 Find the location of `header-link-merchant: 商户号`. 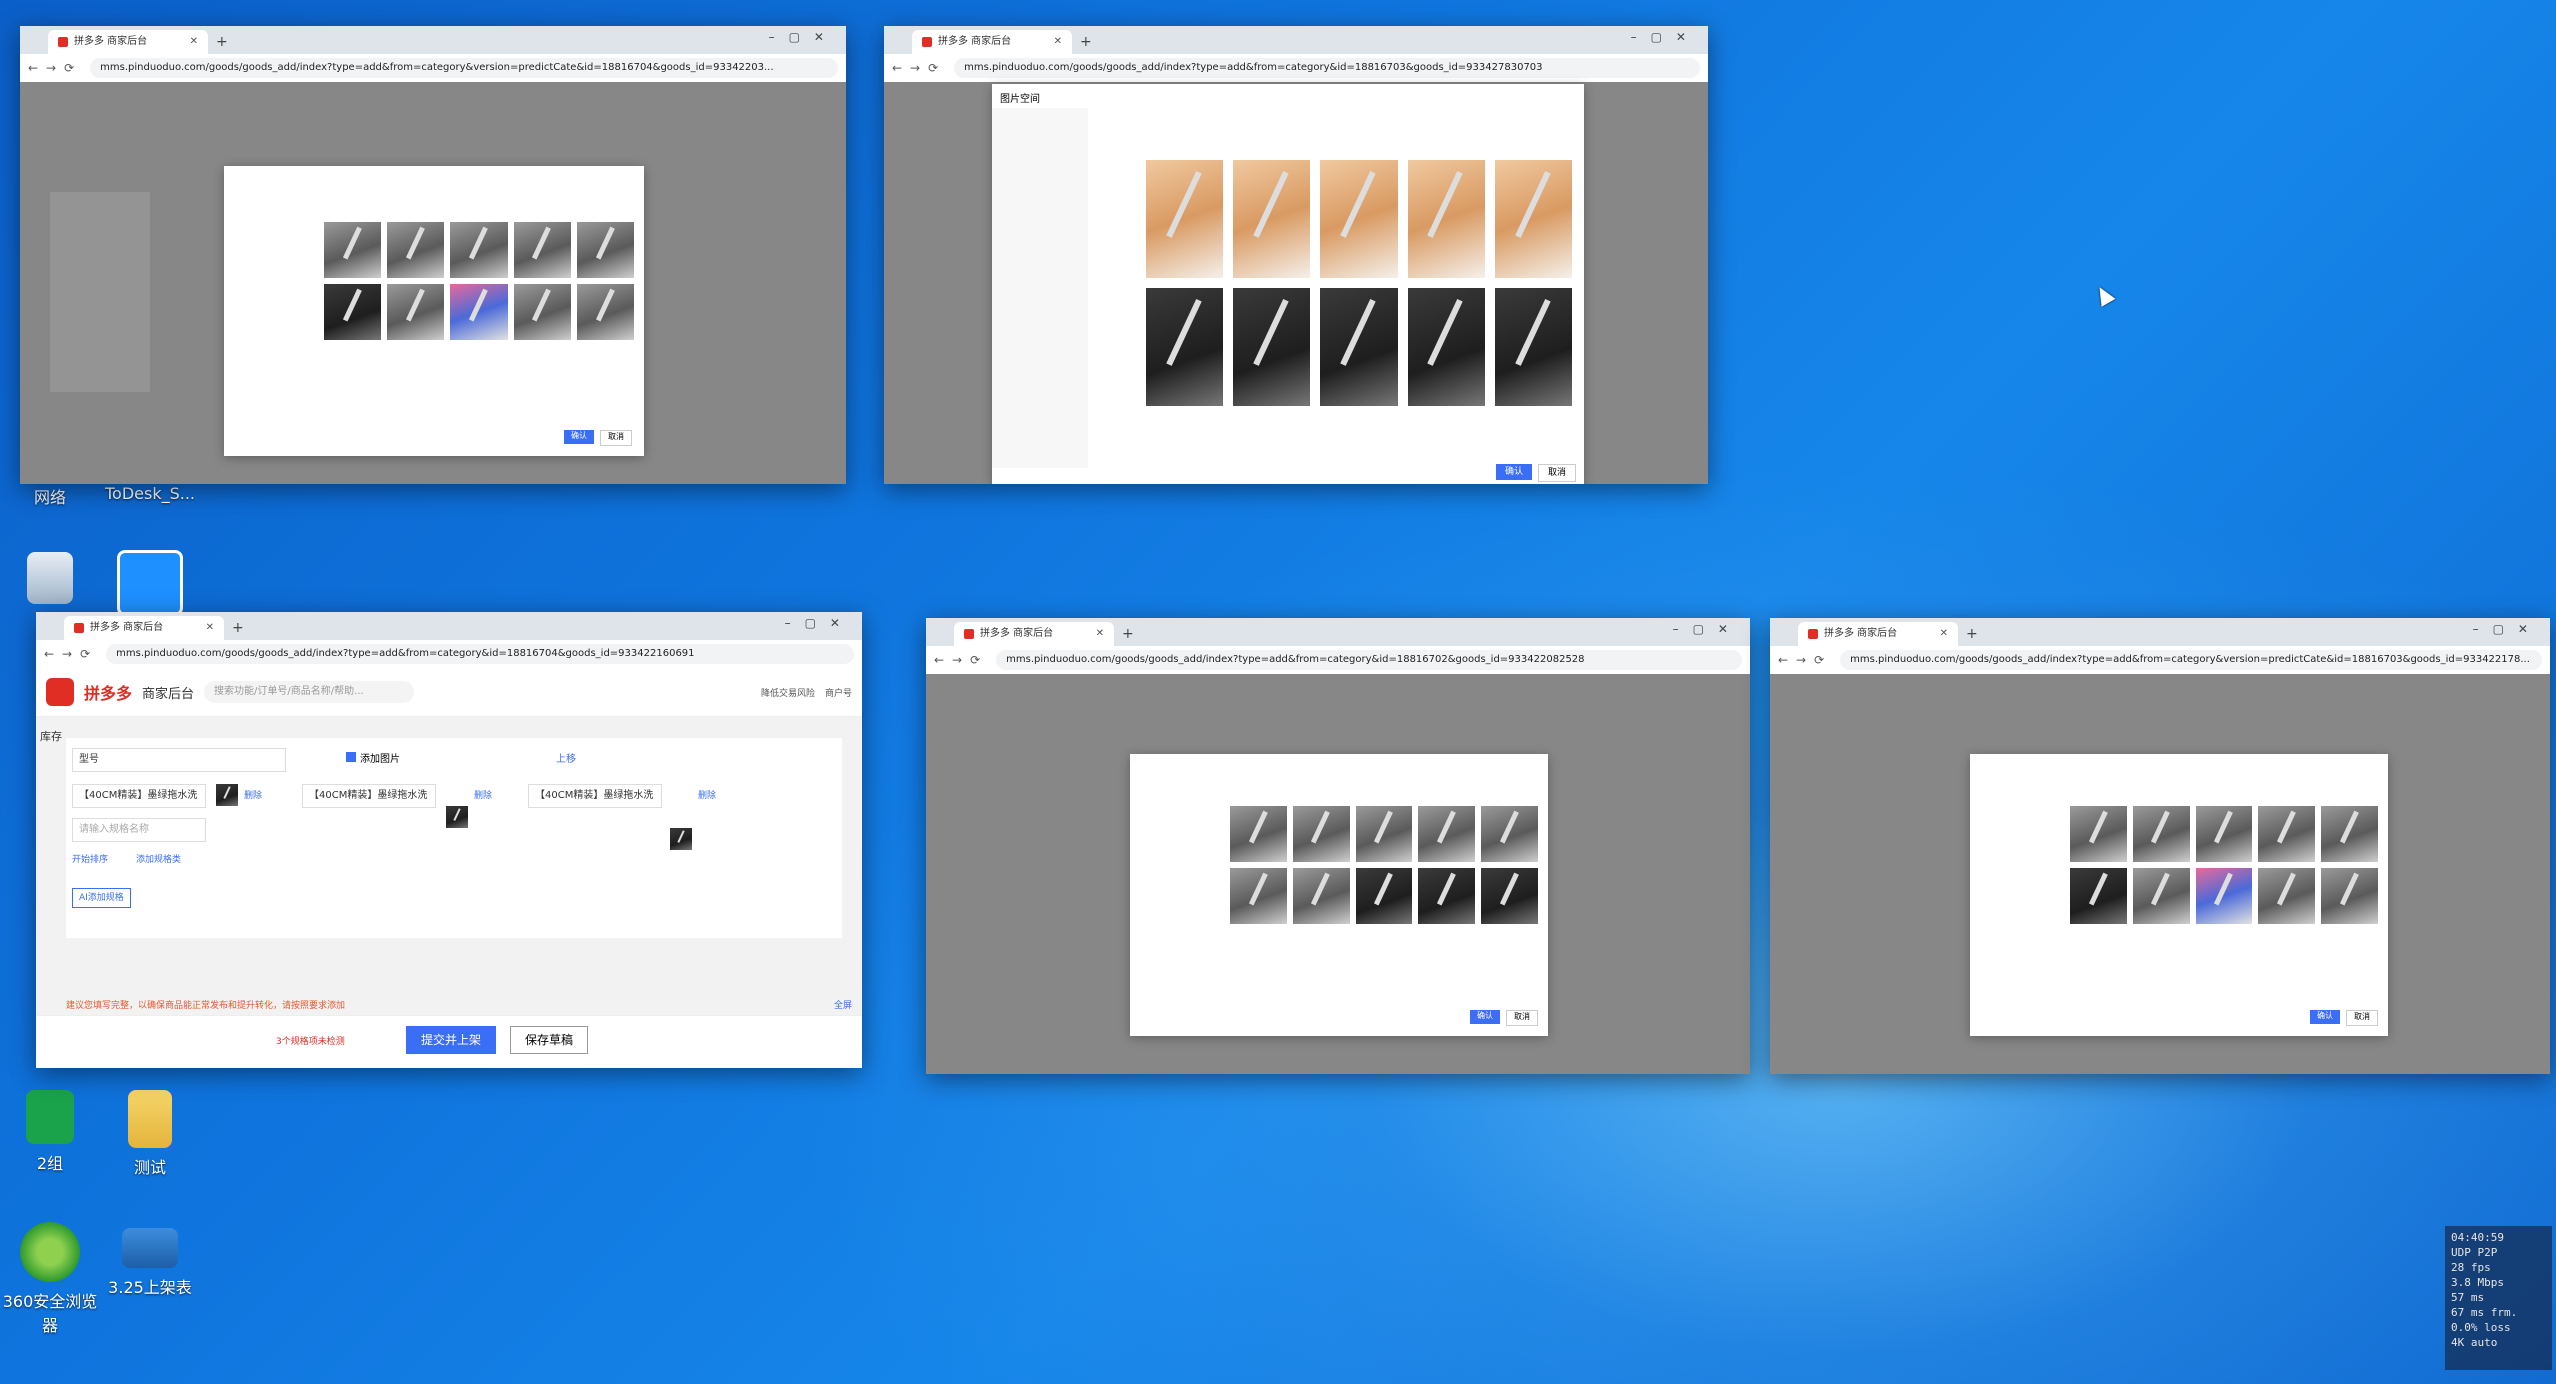

header-link-merchant: 商户号 is located at coordinates (838, 692).